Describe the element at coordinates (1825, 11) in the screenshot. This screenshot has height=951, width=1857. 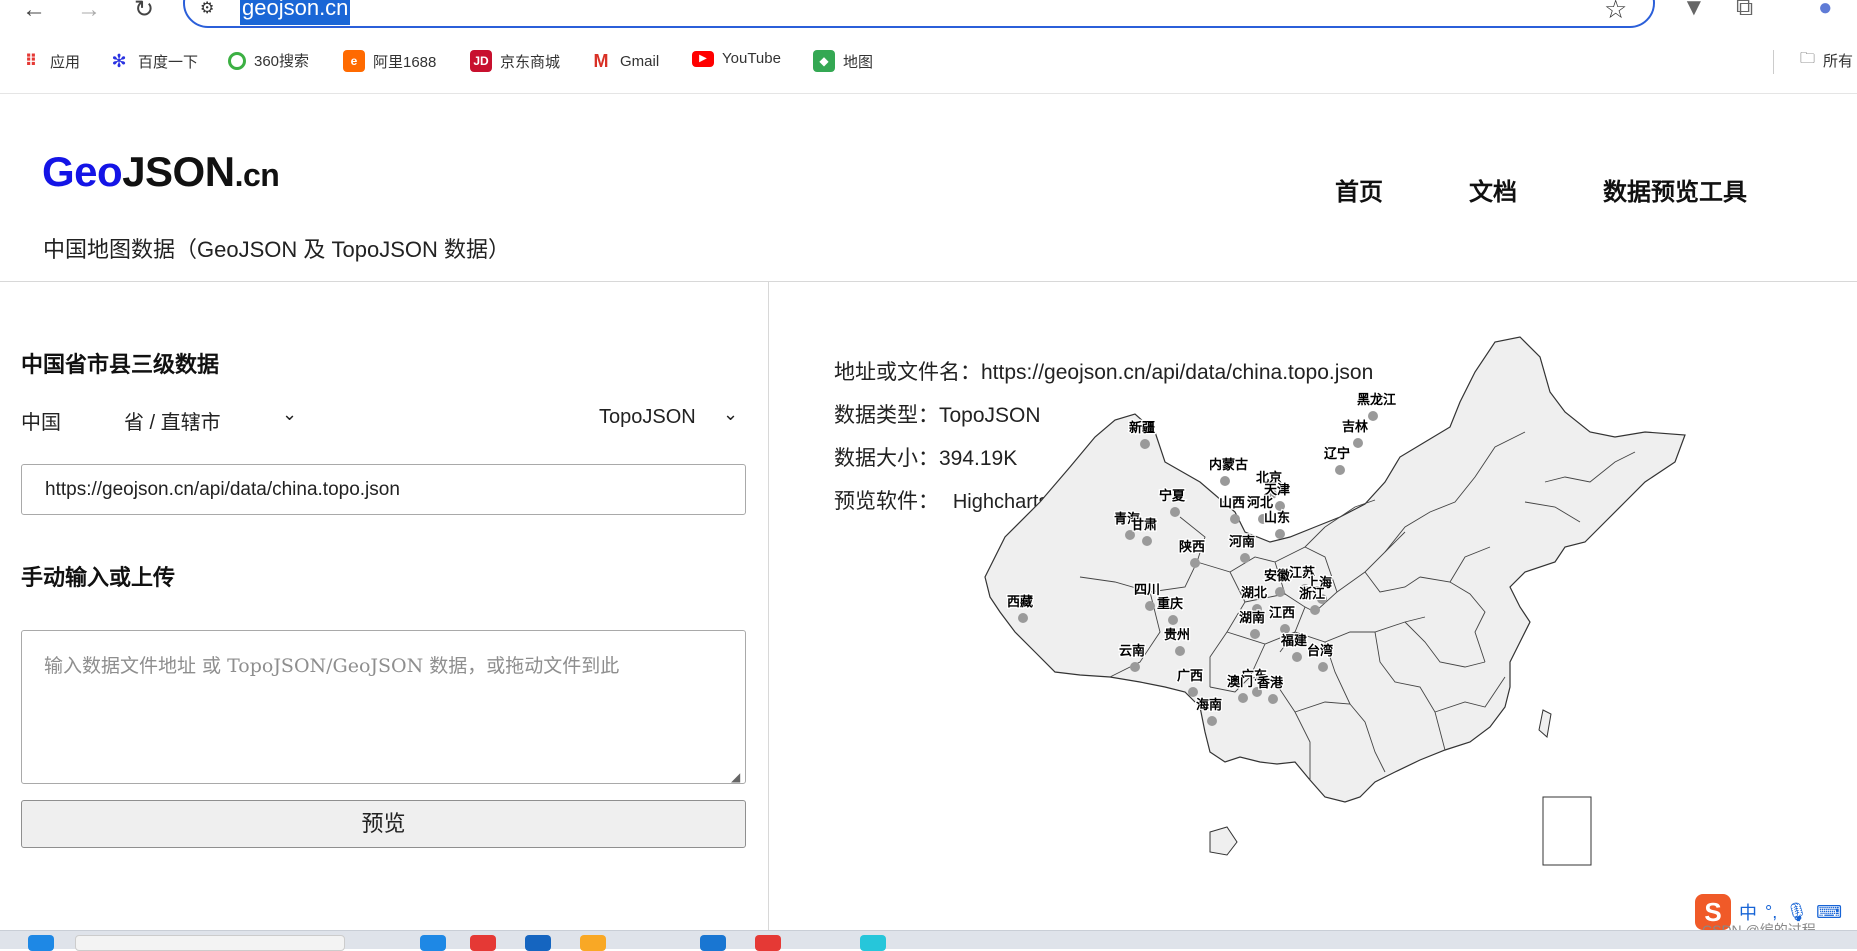
I see `profile-icon: ●` at that location.